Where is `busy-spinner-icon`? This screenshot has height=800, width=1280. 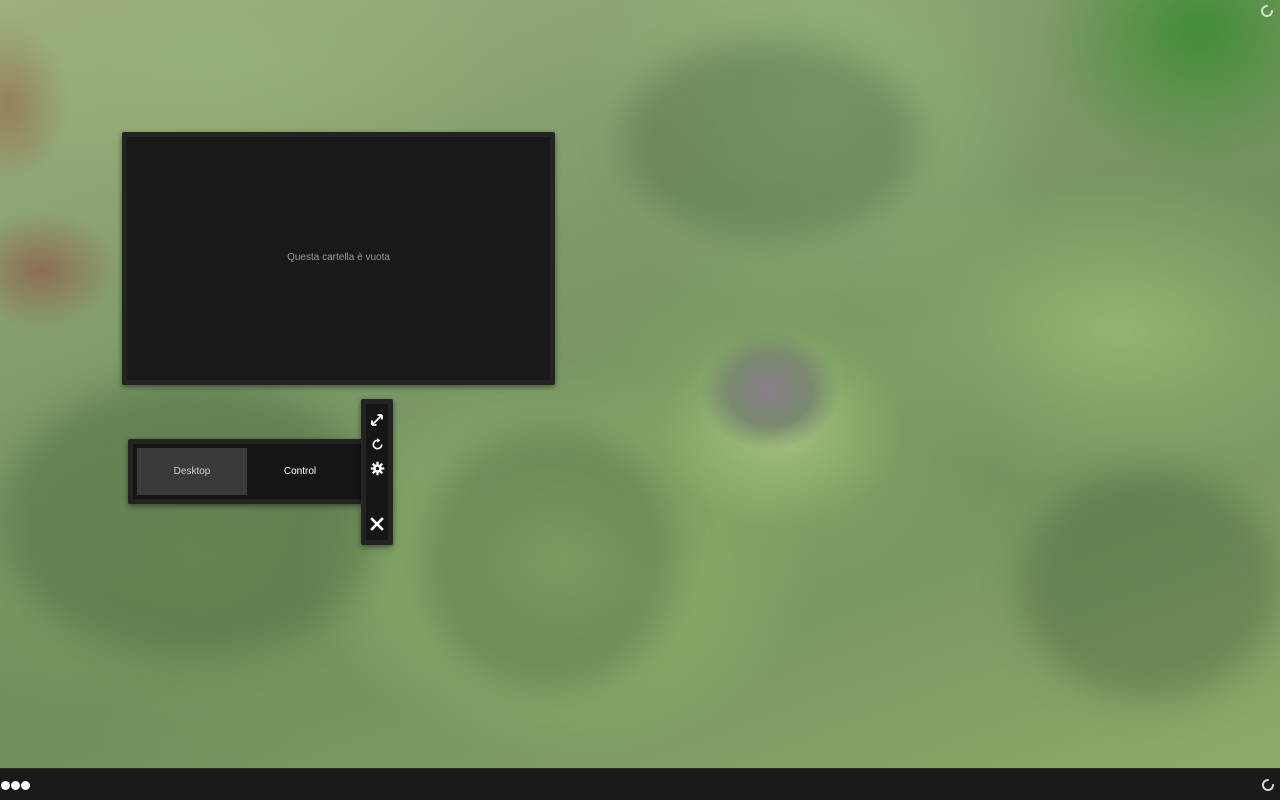 busy-spinner-icon is located at coordinates (1268, 785).